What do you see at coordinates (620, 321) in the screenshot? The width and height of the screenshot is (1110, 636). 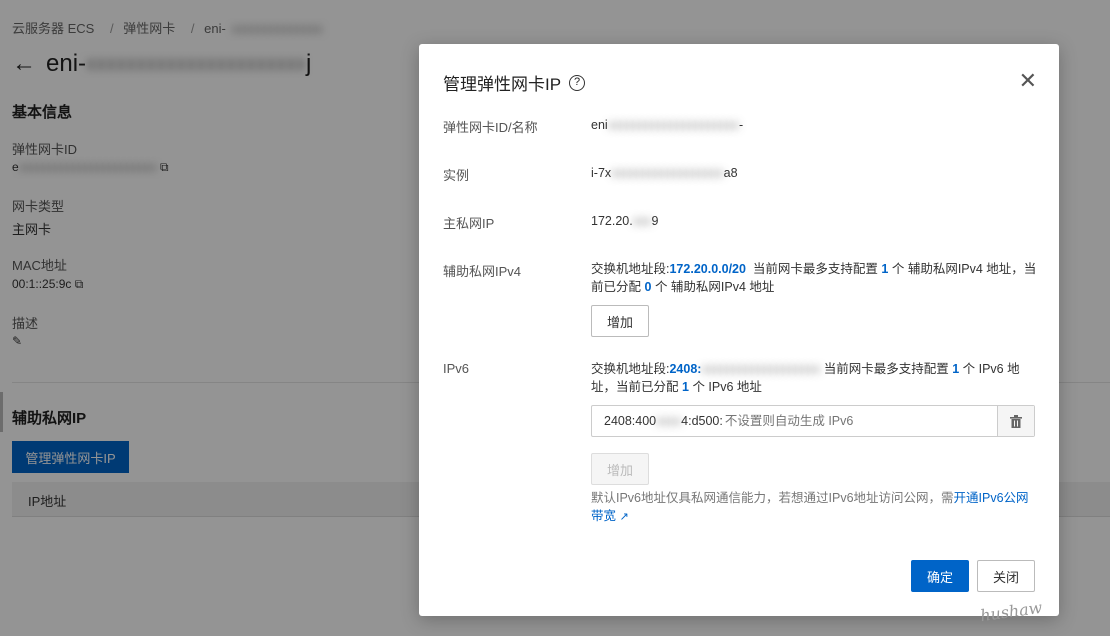 I see `add-ipv4-button: 增加` at bounding box center [620, 321].